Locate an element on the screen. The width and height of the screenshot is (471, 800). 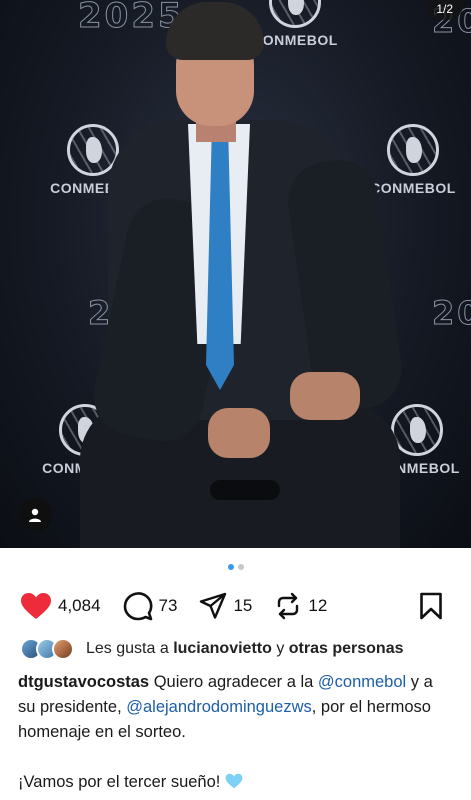
caption-username: dtgustavocostas is located at coordinates (83, 682).